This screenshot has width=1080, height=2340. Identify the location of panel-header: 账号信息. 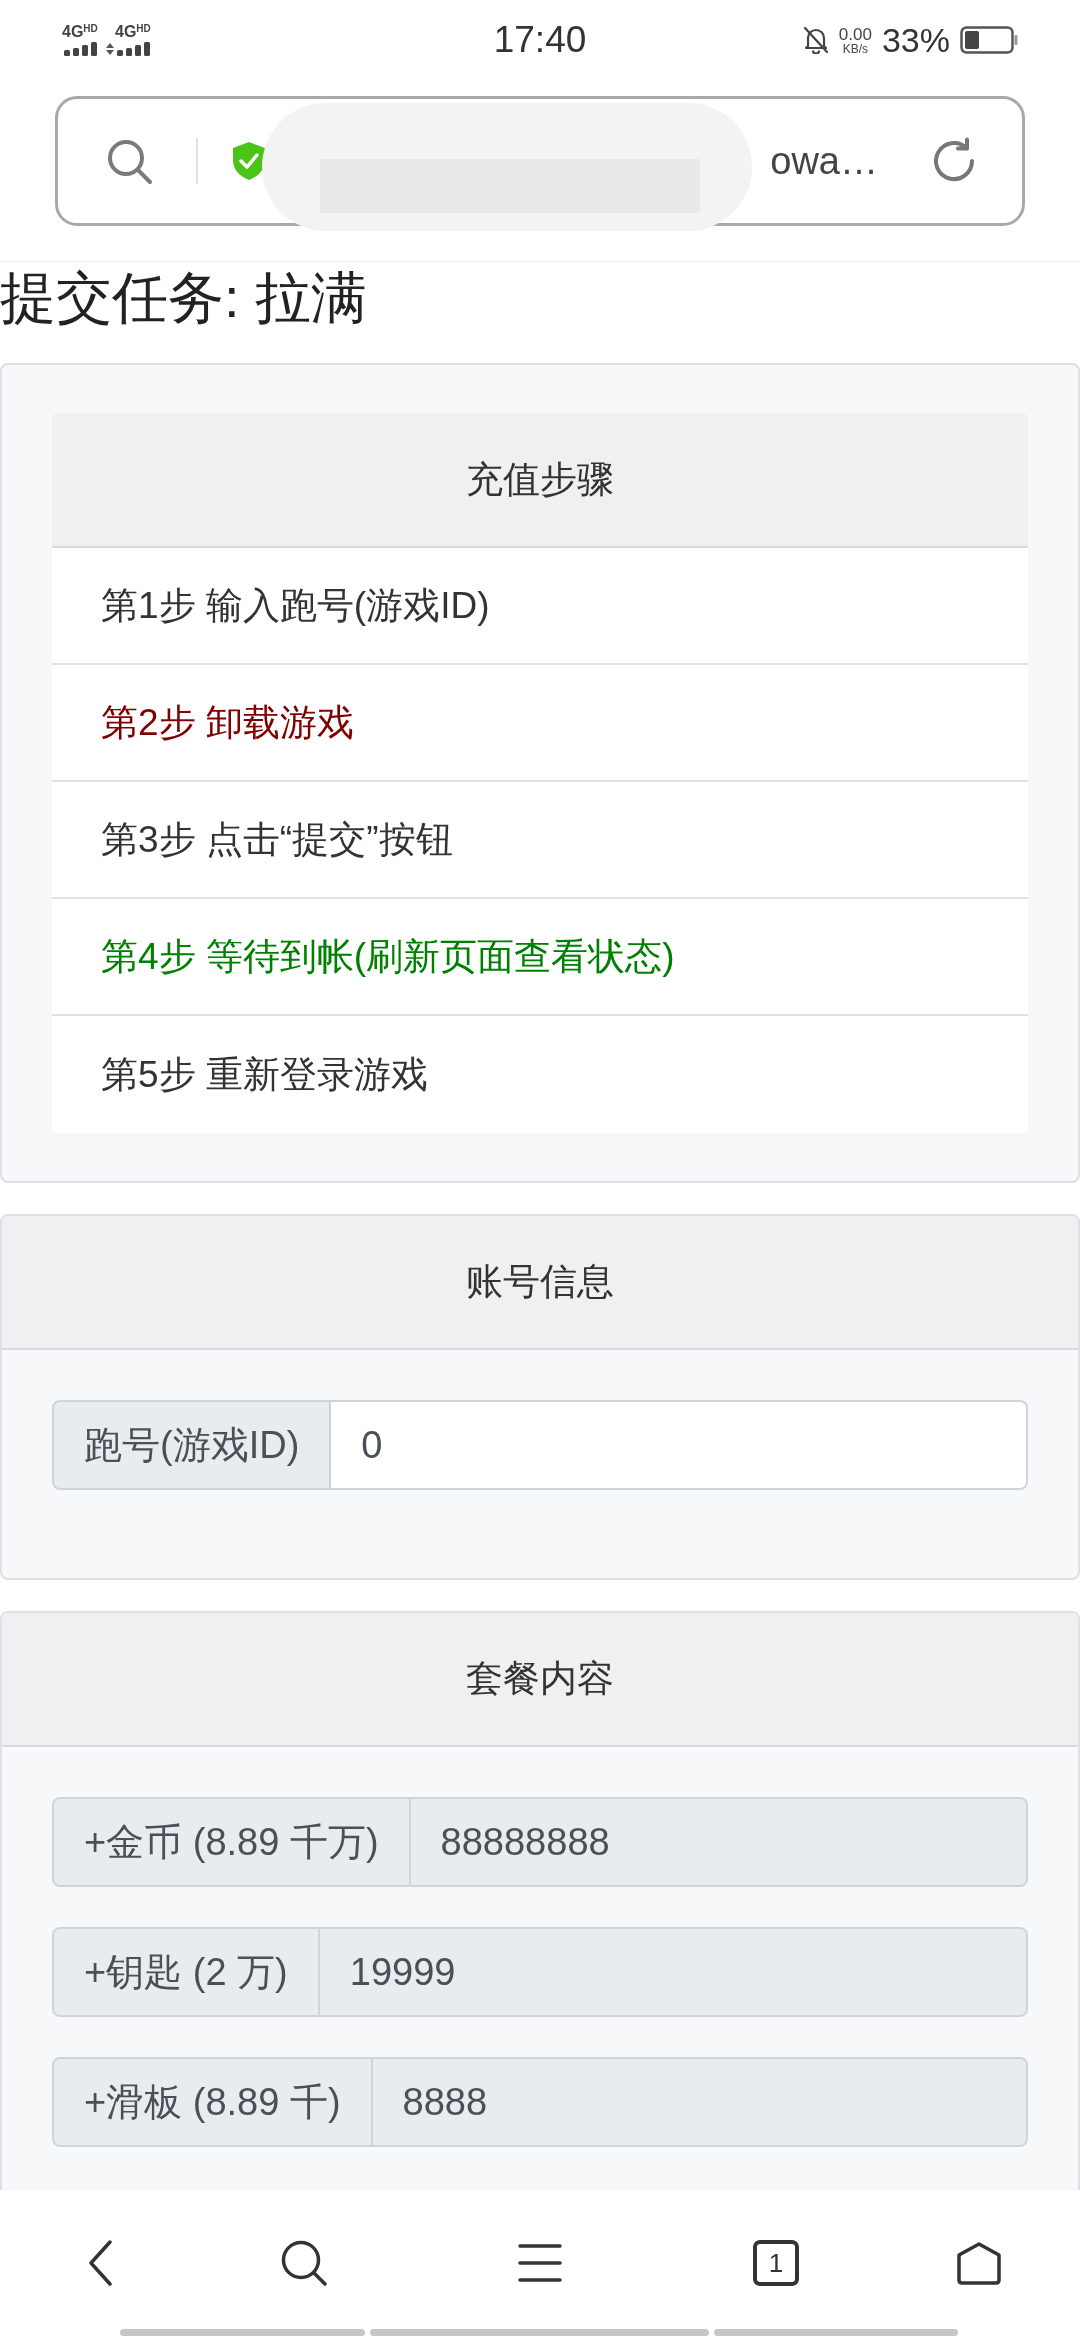
(540, 1283).